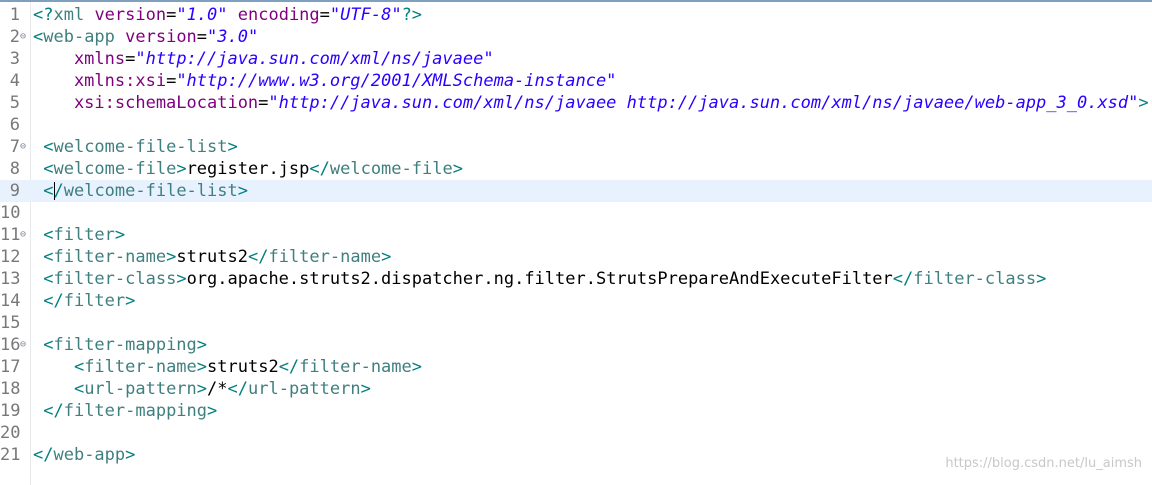 The image size is (1152, 485). I want to click on code-line: 7 ⊖ <welcome-file-list>, so click(576, 147).